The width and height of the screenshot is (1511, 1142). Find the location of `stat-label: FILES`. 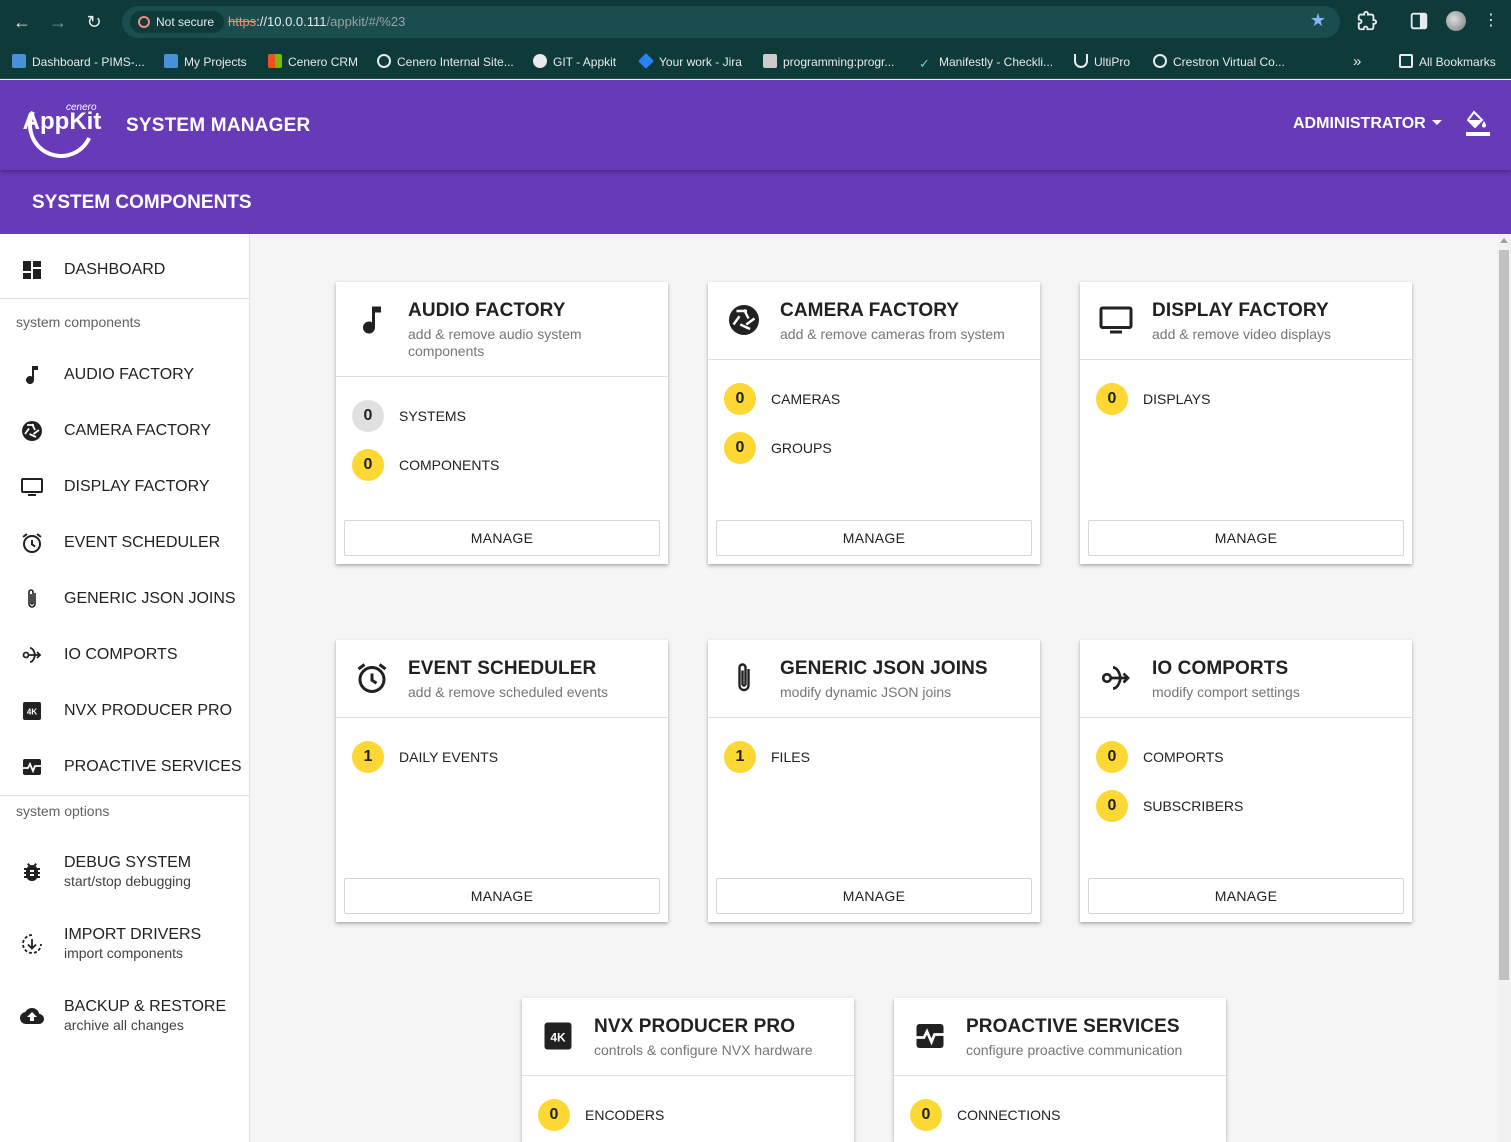

stat-label: FILES is located at coordinates (790, 757).